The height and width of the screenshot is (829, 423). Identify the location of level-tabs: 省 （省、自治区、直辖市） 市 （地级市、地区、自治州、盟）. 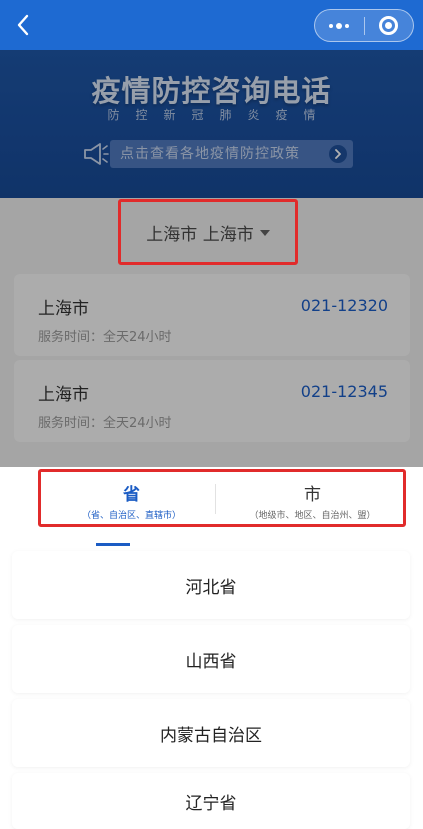
(222, 498).